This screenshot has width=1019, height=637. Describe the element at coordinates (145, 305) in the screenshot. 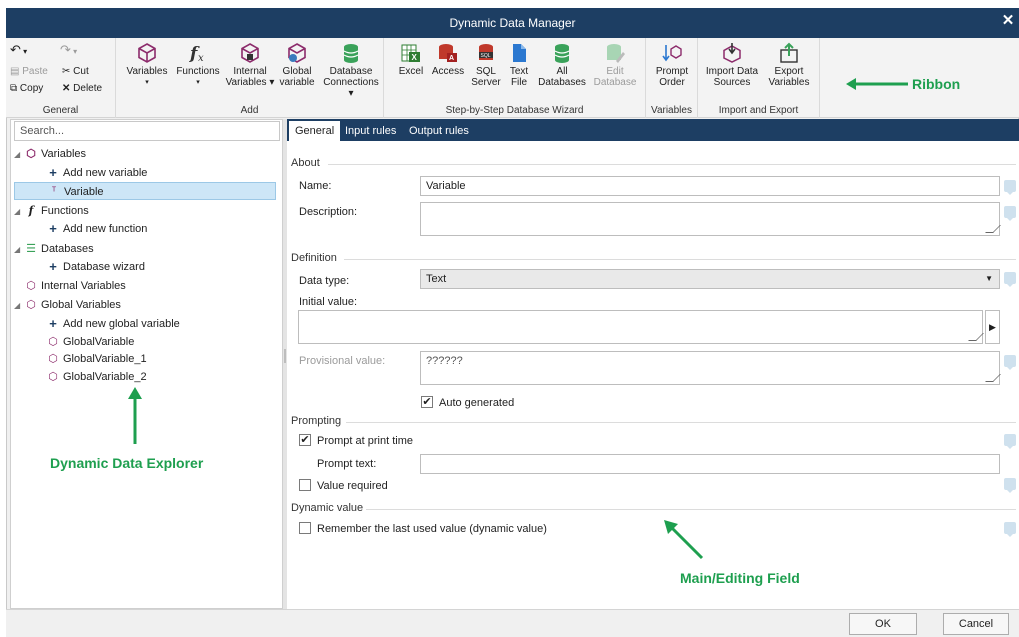

I see `tree-item-global-variables: ◢ ⬡ Global Variables` at that location.